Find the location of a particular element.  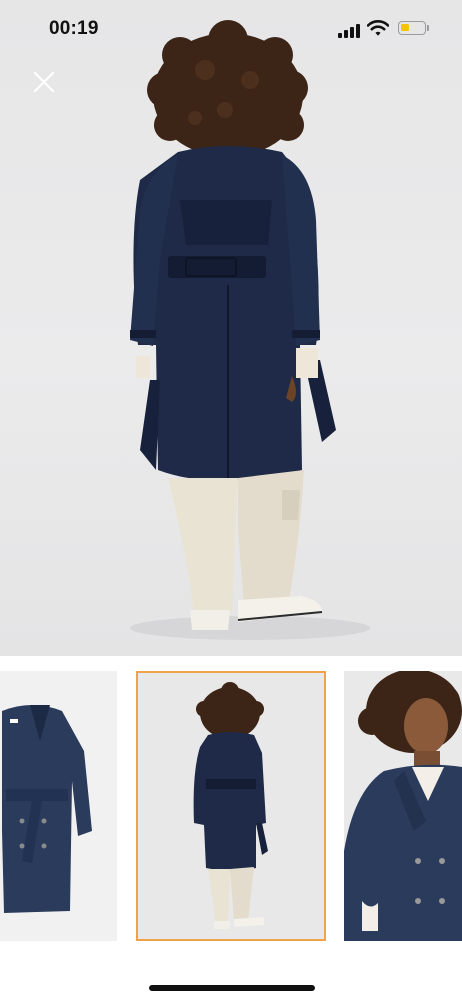

coat-front-closeup-image is located at coordinates (403, 806).